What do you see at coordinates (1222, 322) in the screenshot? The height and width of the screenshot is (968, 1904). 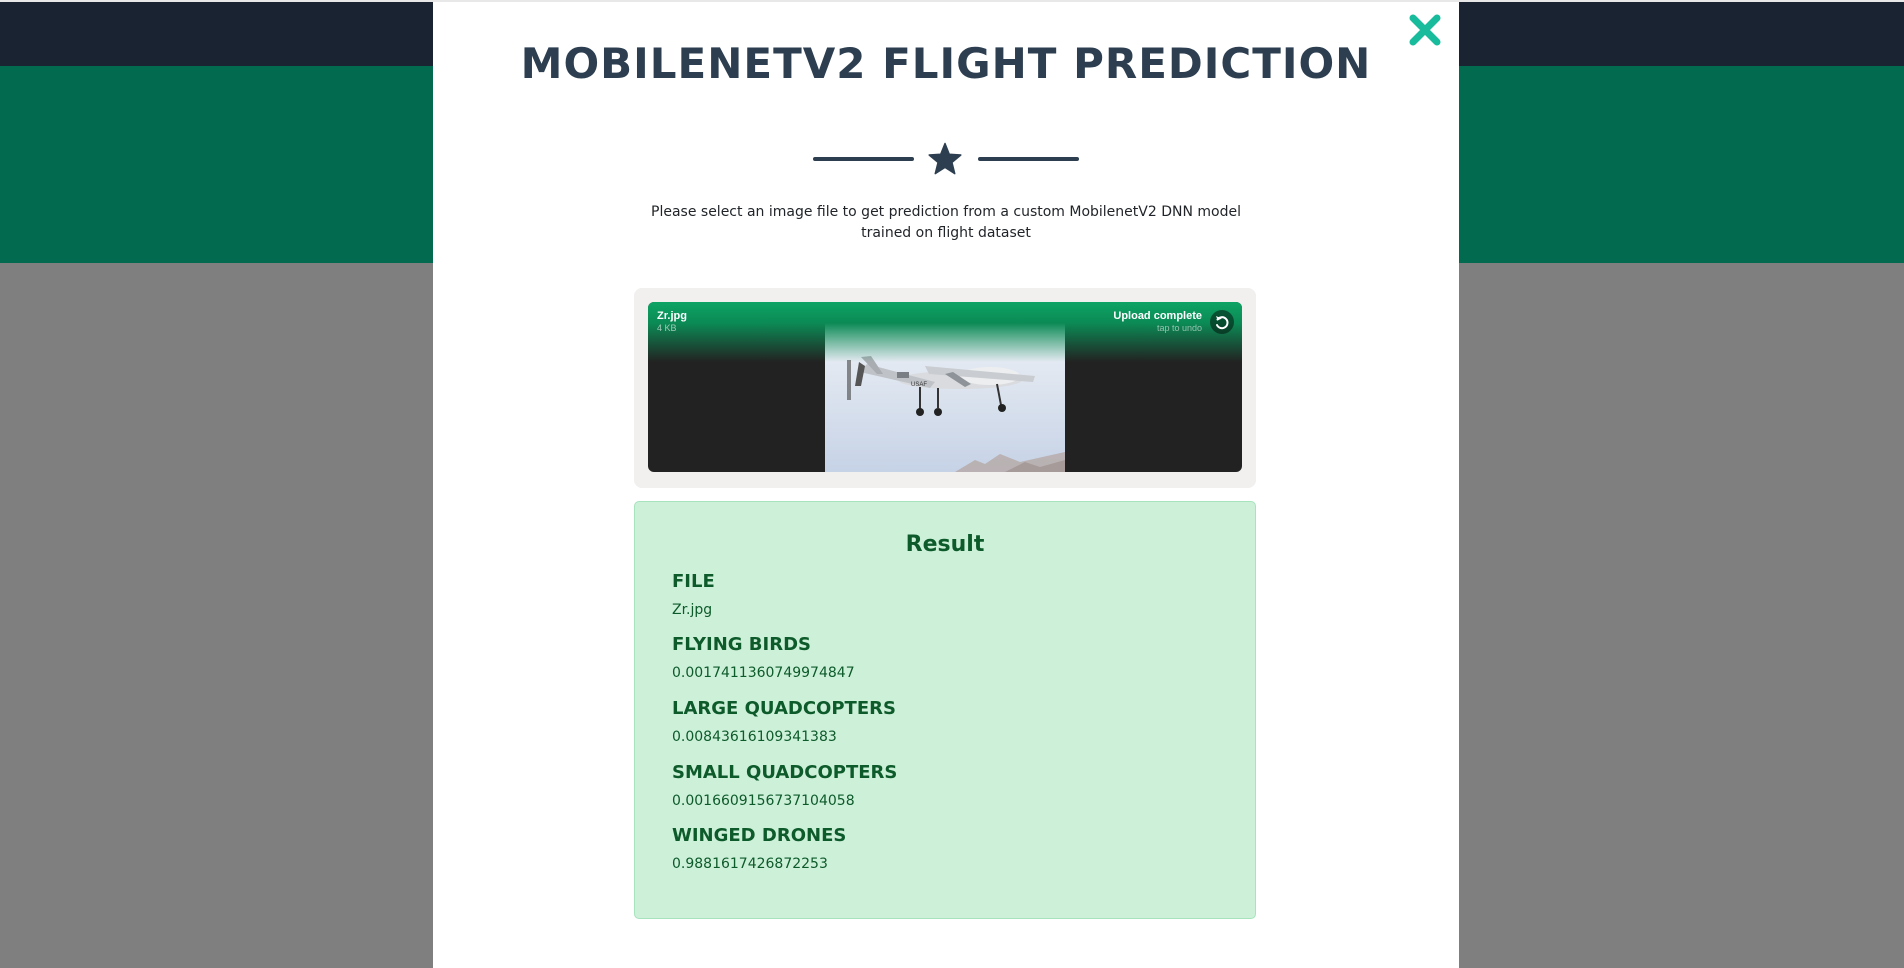 I see `undo-icon` at bounding box center [1222, 322].